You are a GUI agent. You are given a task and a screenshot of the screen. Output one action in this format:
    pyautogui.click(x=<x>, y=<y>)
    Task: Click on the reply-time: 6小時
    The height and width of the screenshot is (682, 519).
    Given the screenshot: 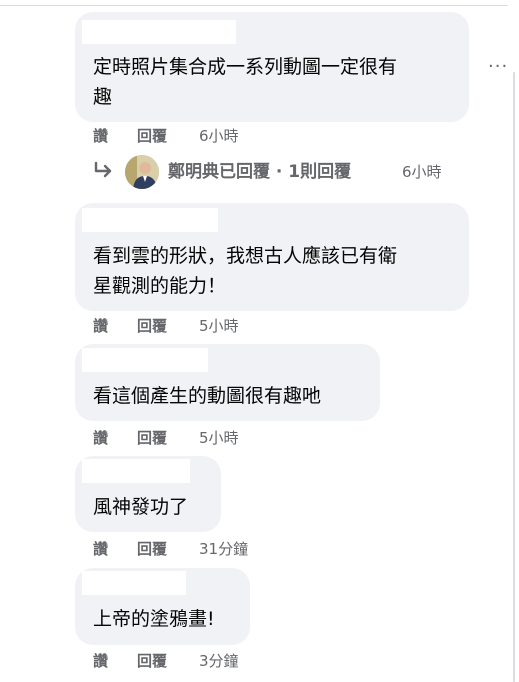 What is the action you would take?
    pyautogui.click(x=422, y=172)
    